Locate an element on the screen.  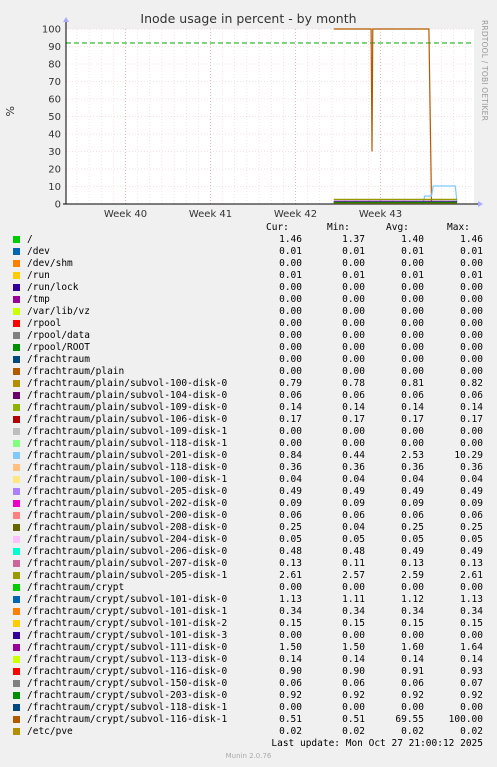
legend-row: /frachtraum/plain 0.00 0.00 0.00 0.00 is located at coordinates (248, 372).